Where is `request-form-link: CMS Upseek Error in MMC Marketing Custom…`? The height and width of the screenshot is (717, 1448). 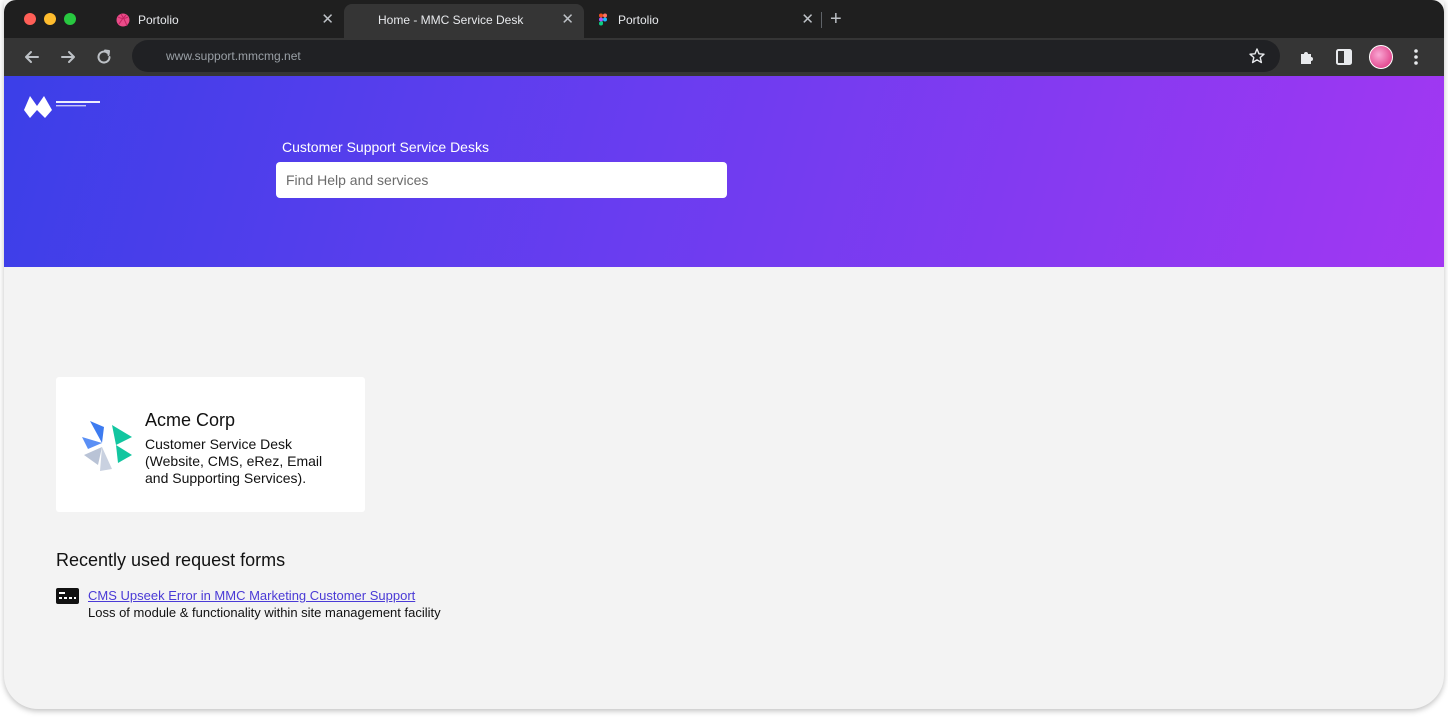 request-form-link: CMS Upseek Error in MMC Marketing Custom… is located at coordinates (251, 595).